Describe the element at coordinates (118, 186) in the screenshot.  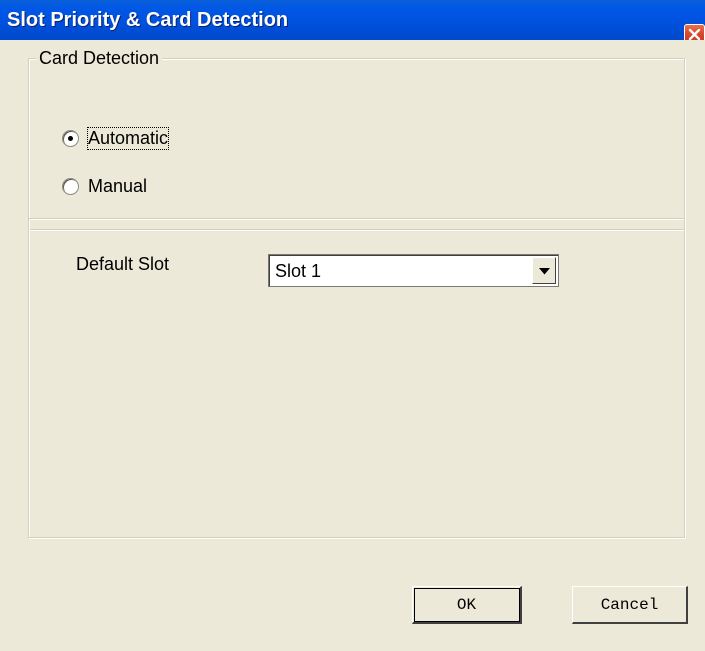
I see `radio-manual-label: Manual` at that location.